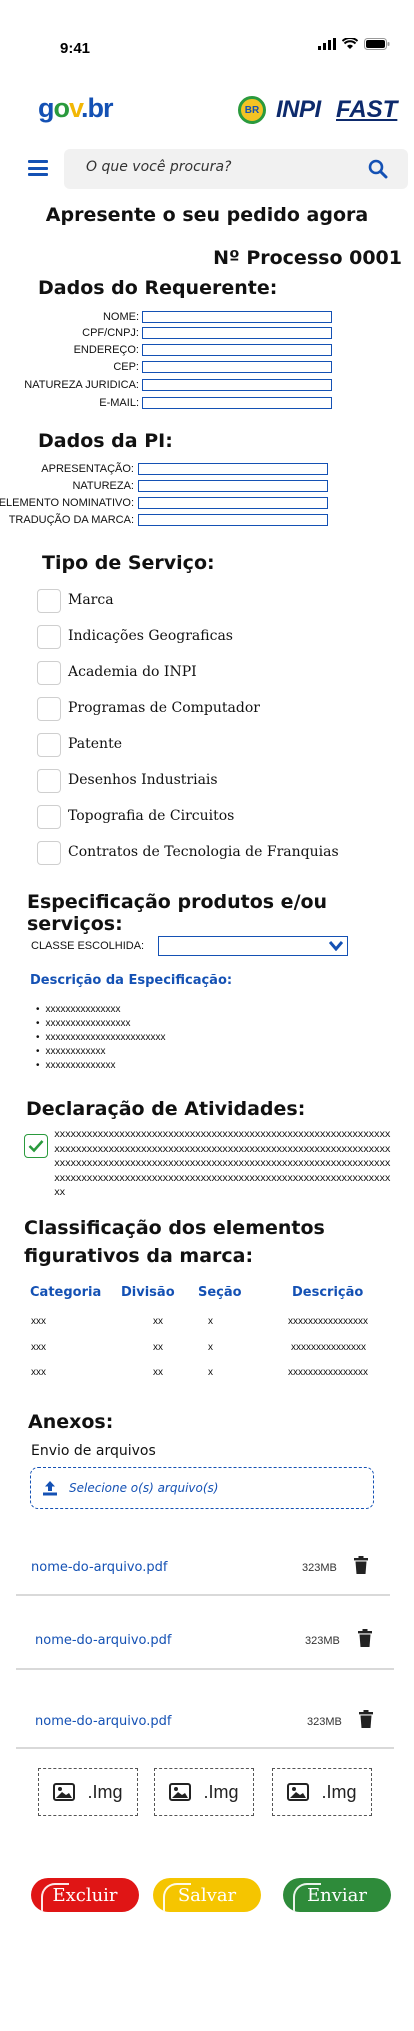 The image size is (414, 2031). Describe the element at coordinates (49, 745) in the screenshot. I see `checkbox-patente` at that location.